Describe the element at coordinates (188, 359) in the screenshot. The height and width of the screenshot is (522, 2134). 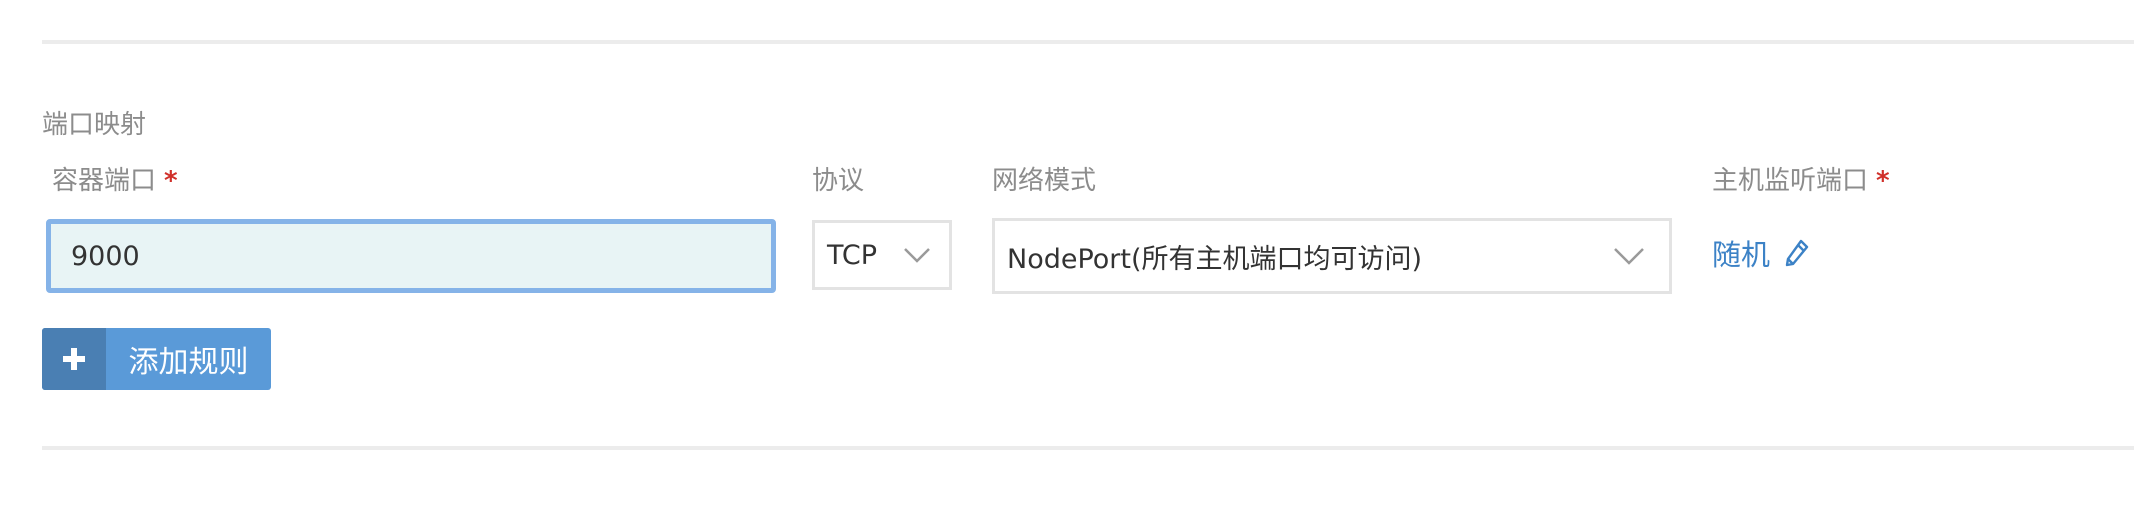
I see `add-rule-label: 添加规则` at that location.